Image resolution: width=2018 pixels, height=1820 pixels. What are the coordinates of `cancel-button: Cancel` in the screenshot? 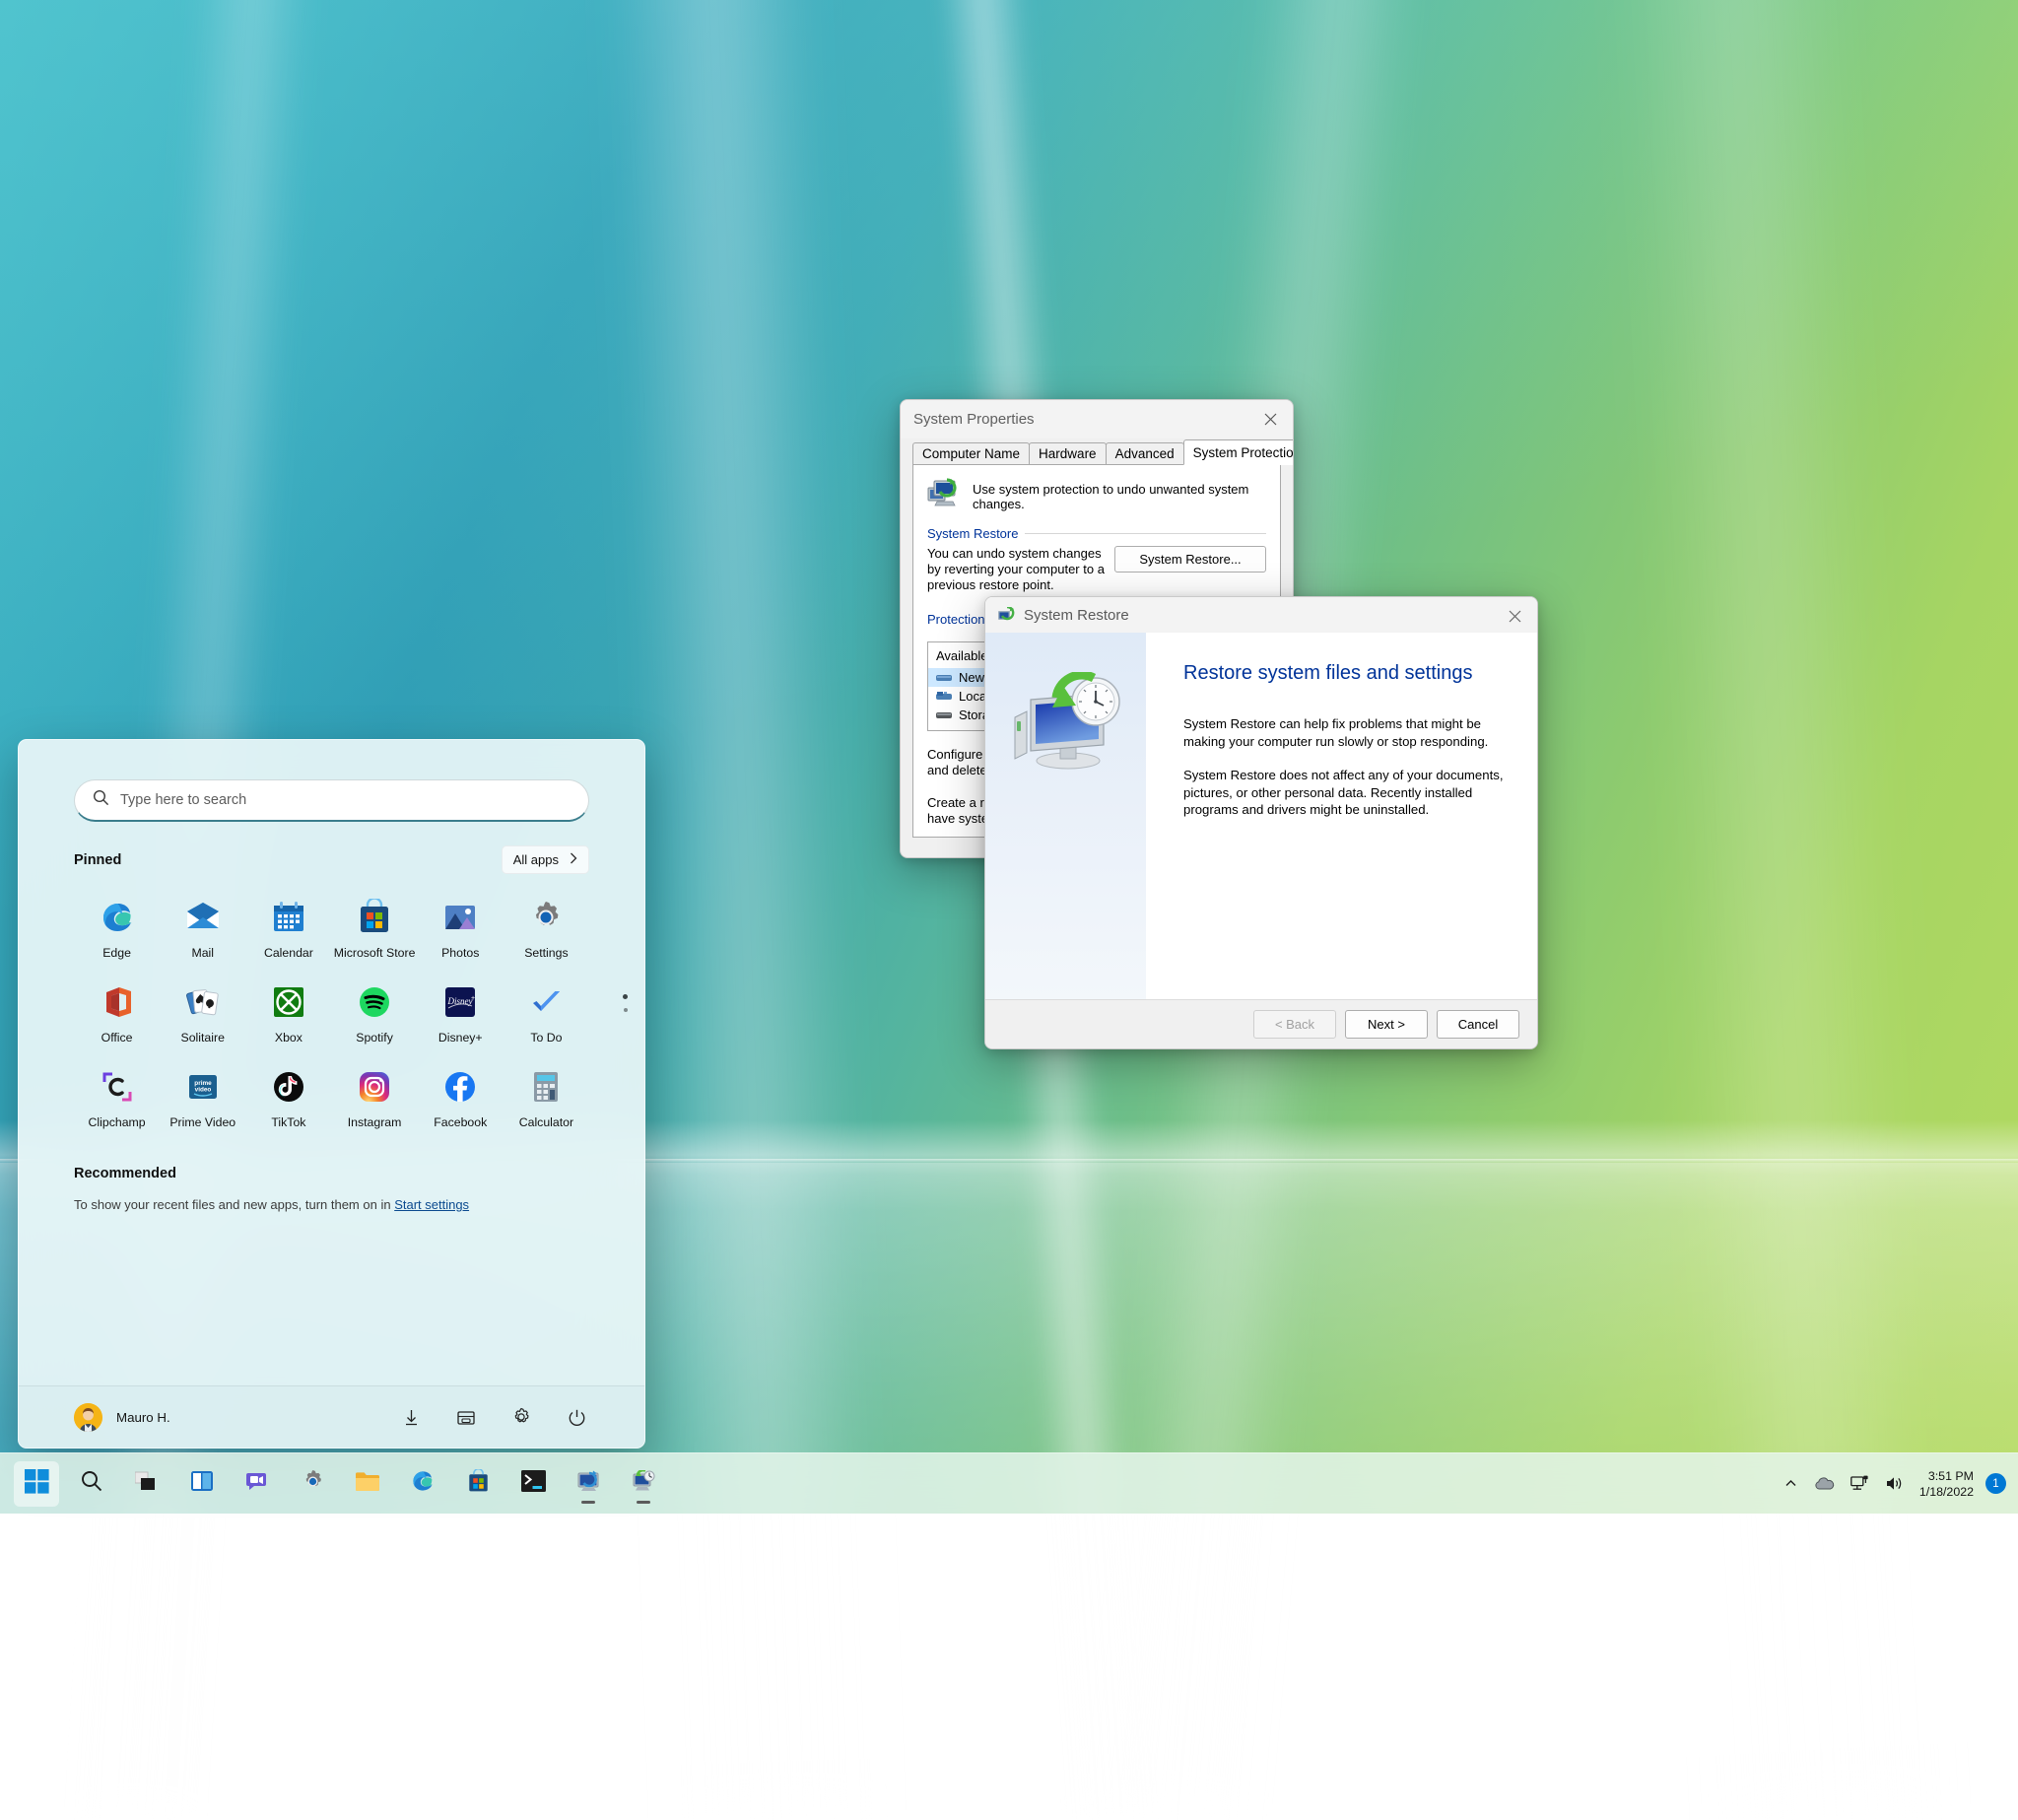 It's located at (1478, 1024).